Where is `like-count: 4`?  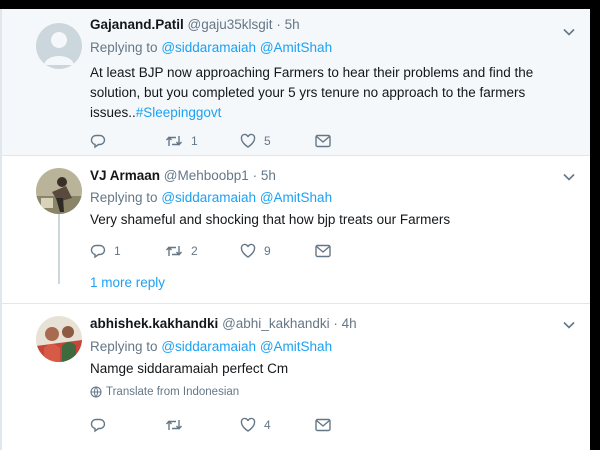 like-count: 4 is located at coordinates (267, 425).